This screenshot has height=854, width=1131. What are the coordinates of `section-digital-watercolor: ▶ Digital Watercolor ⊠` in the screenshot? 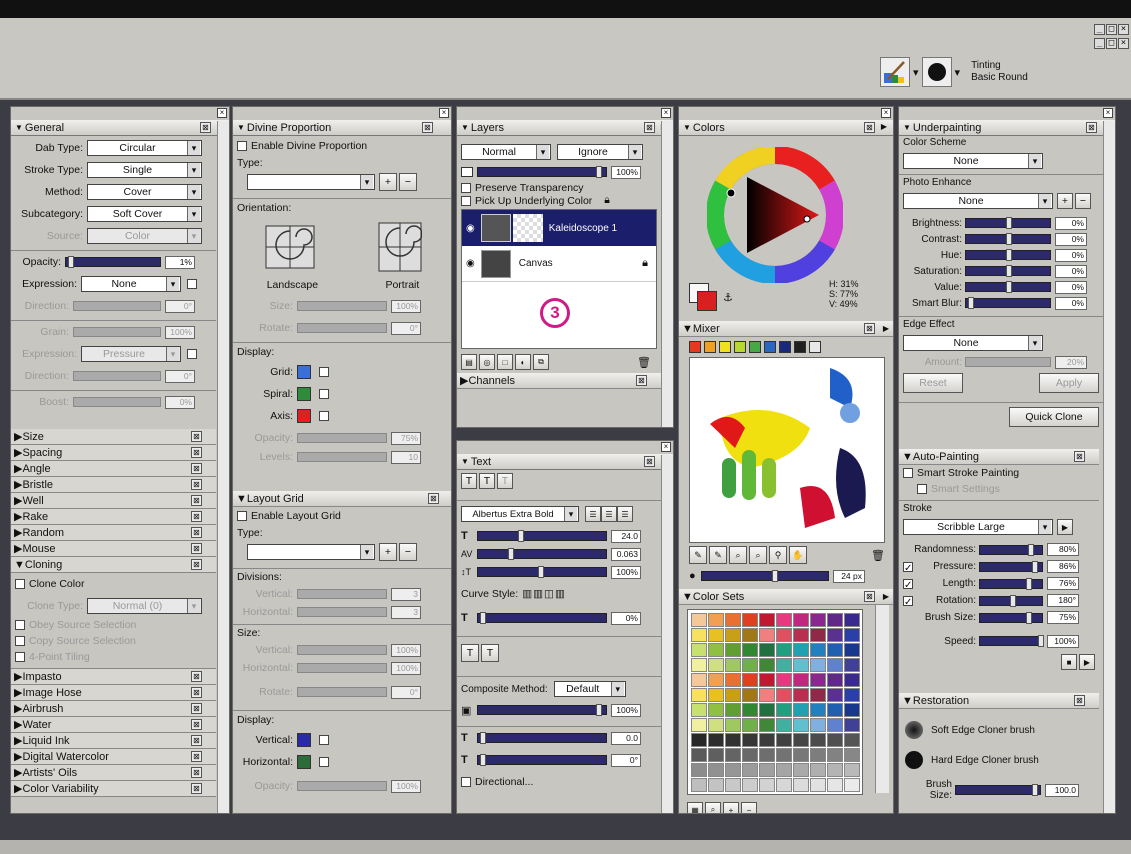 It's located at (113, 757).